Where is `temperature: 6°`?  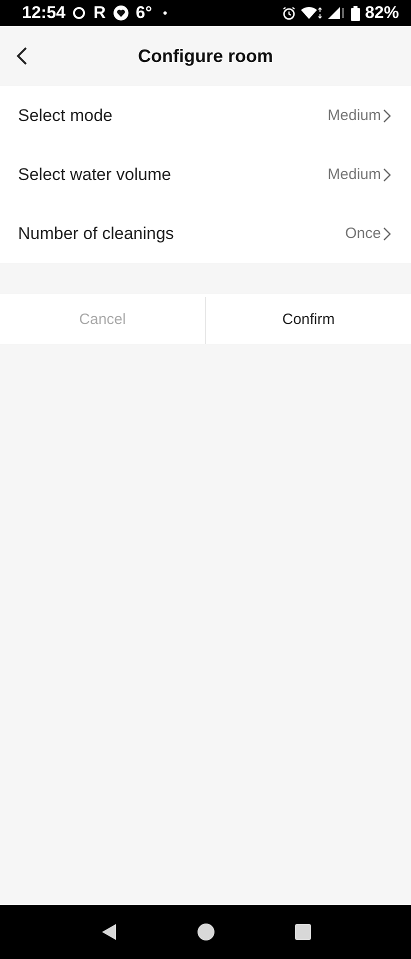 temperature: 6° is located at coordinates (144, 13).